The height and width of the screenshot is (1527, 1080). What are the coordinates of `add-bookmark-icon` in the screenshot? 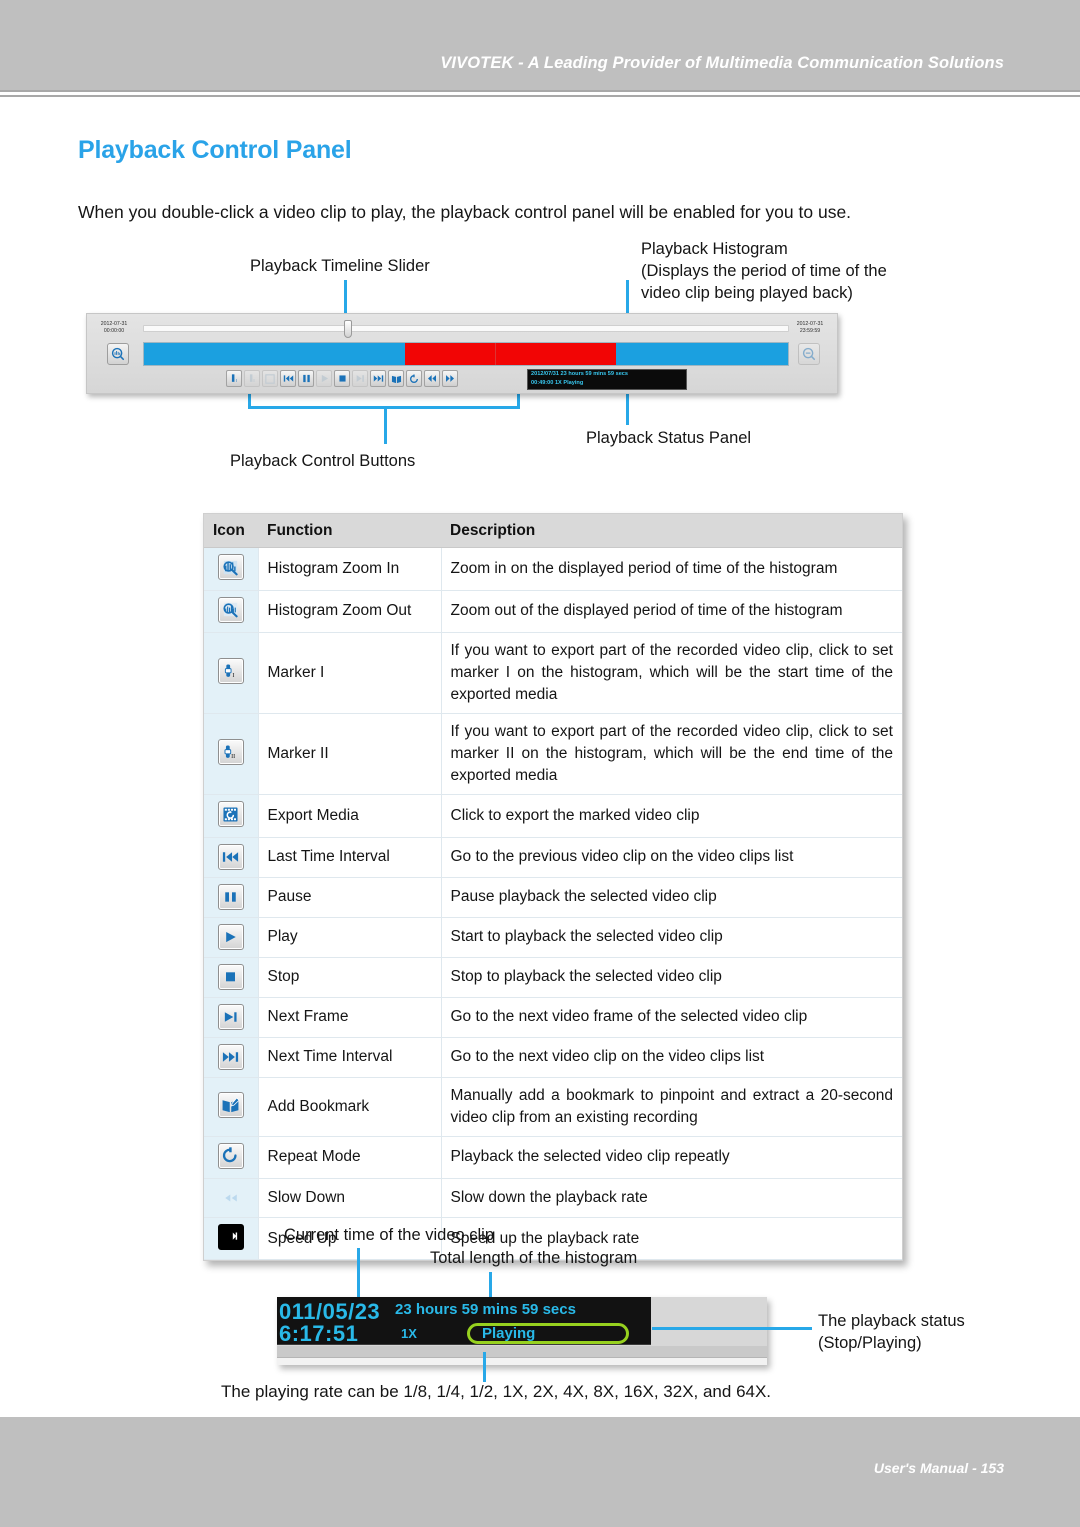 It's located at (230, 1105).